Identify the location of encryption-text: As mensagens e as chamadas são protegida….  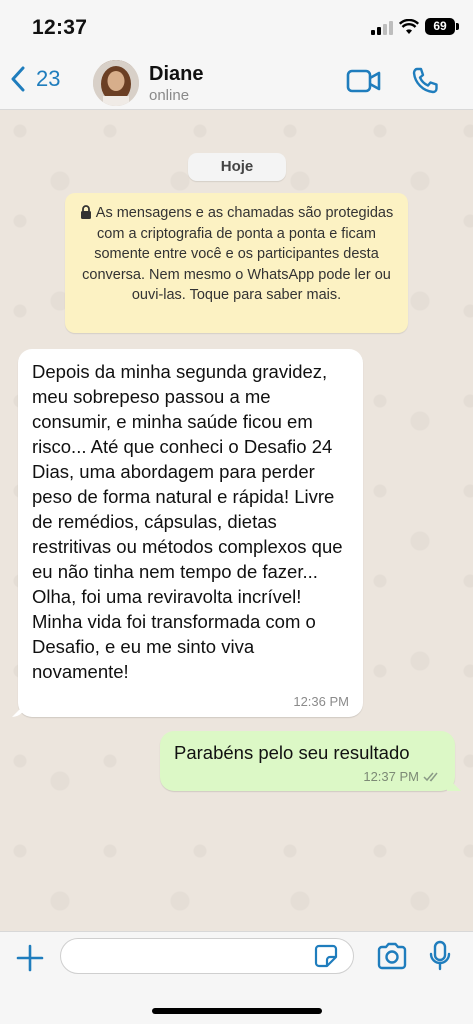
(238, 254).